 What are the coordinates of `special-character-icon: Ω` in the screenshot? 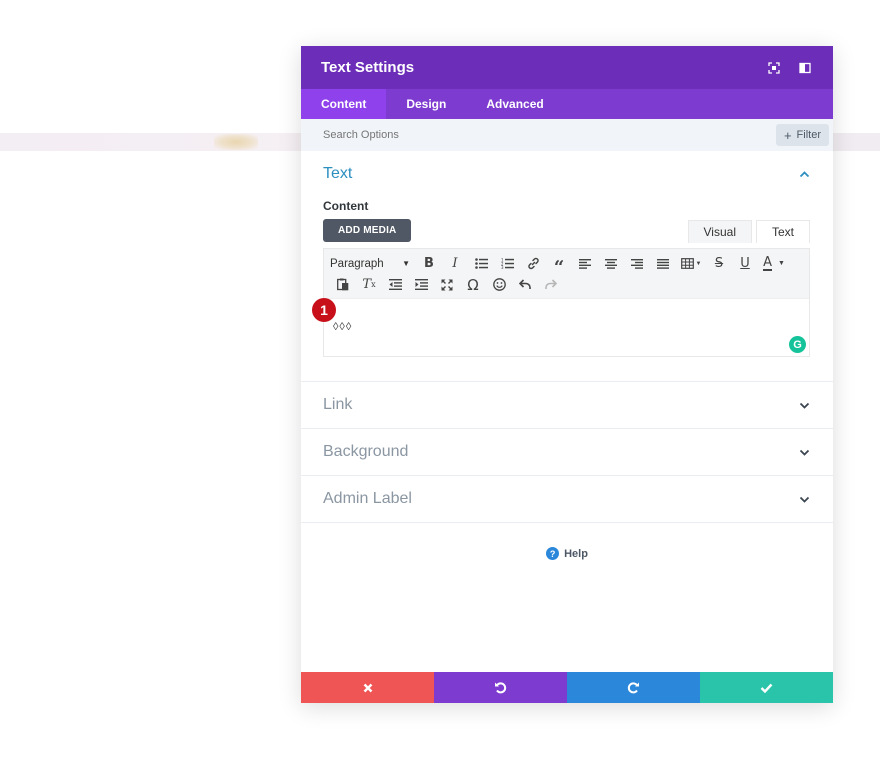 It's located at (473, 285).